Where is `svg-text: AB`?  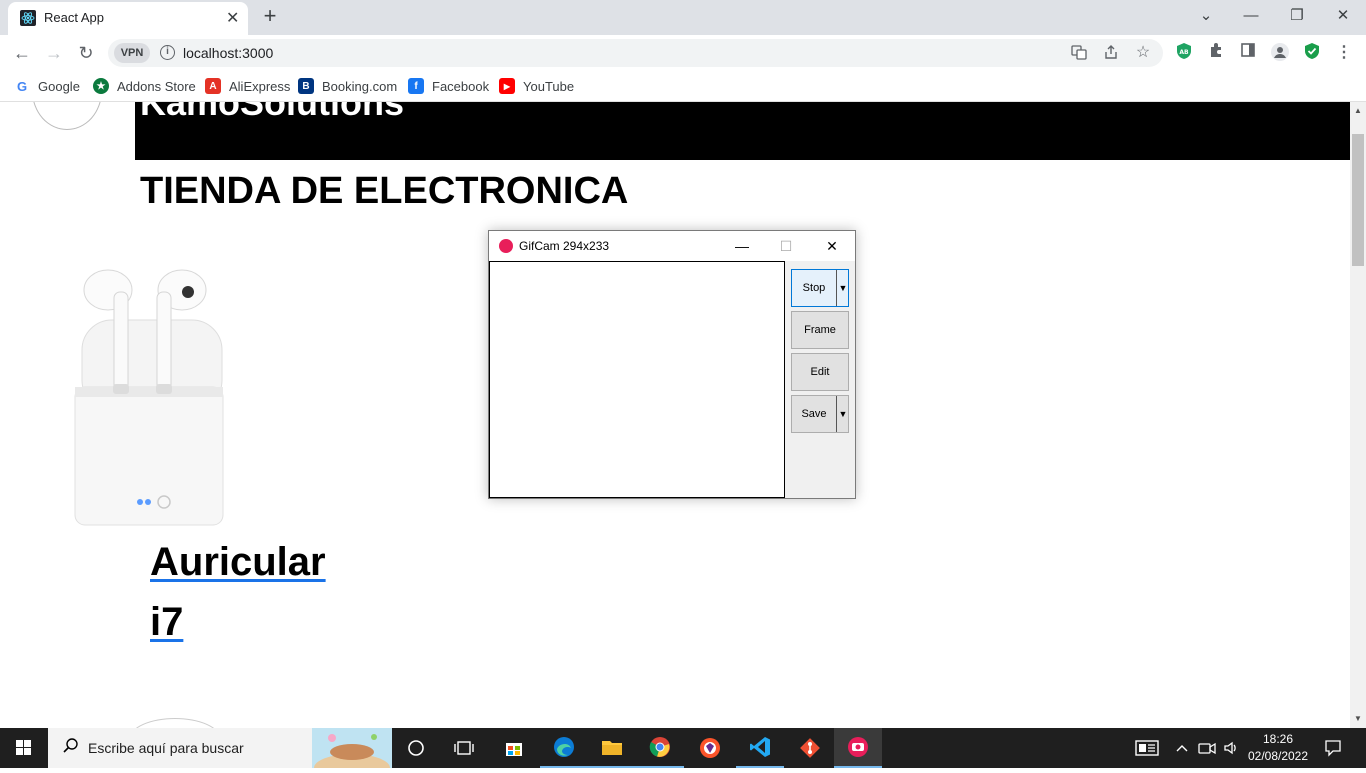
svg-text: AB is located at coordinates (1184, 52).